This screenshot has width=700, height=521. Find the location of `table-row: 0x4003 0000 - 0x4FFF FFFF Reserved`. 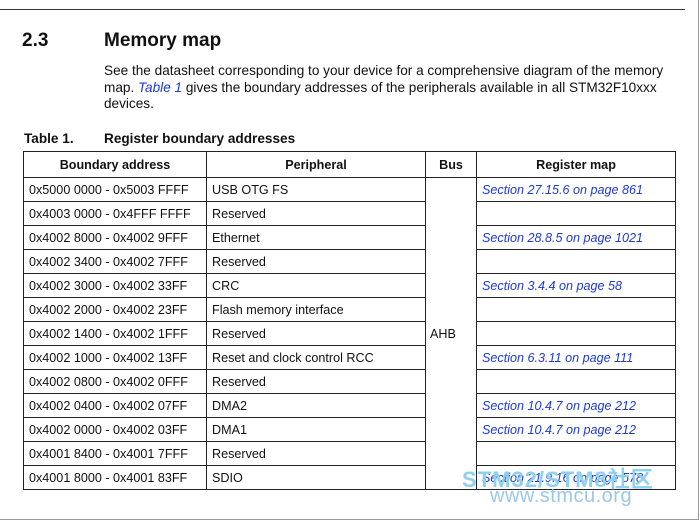

table-row: 0x4003 0000 - 0x4FFF FFFF Reserved is located at coordinates (349, 213).